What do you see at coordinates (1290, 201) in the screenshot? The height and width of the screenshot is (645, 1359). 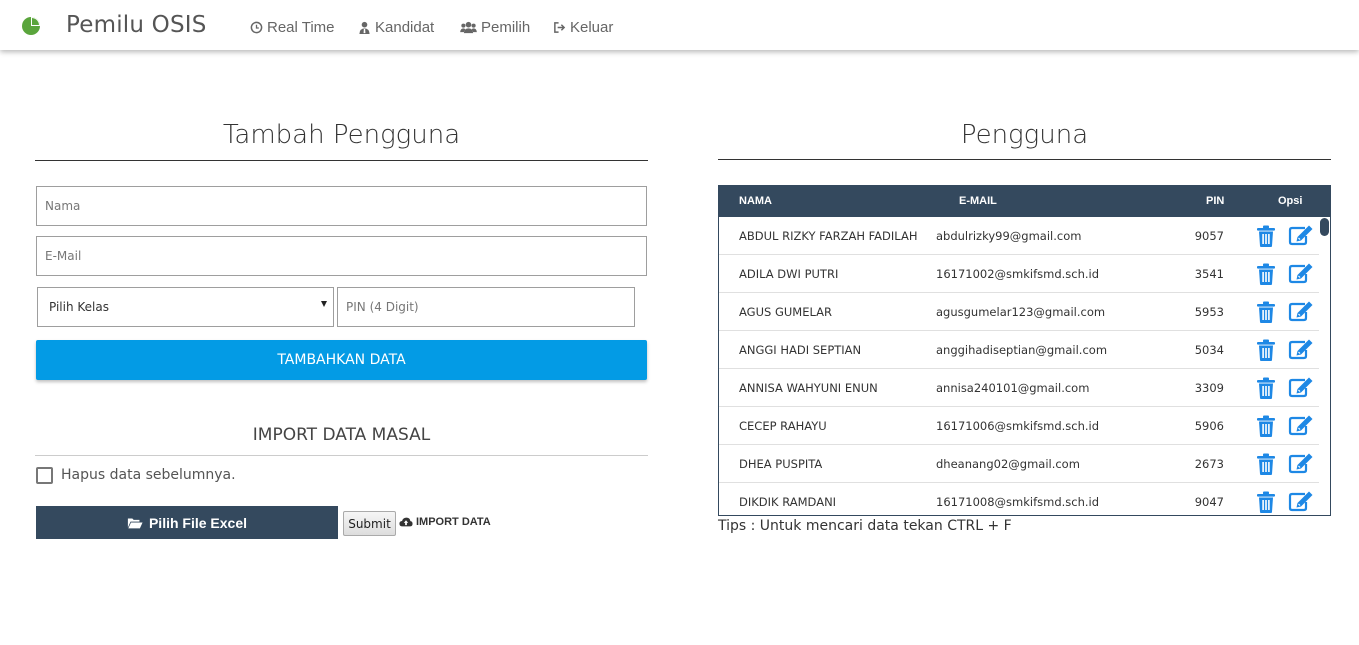 I see `column-header-options: Opsi` at bounding box center [1290, 201].